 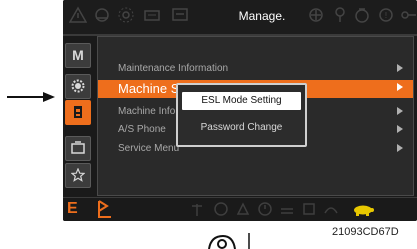 I want to click on screen-title: Manage., so click(x=262, y=16).